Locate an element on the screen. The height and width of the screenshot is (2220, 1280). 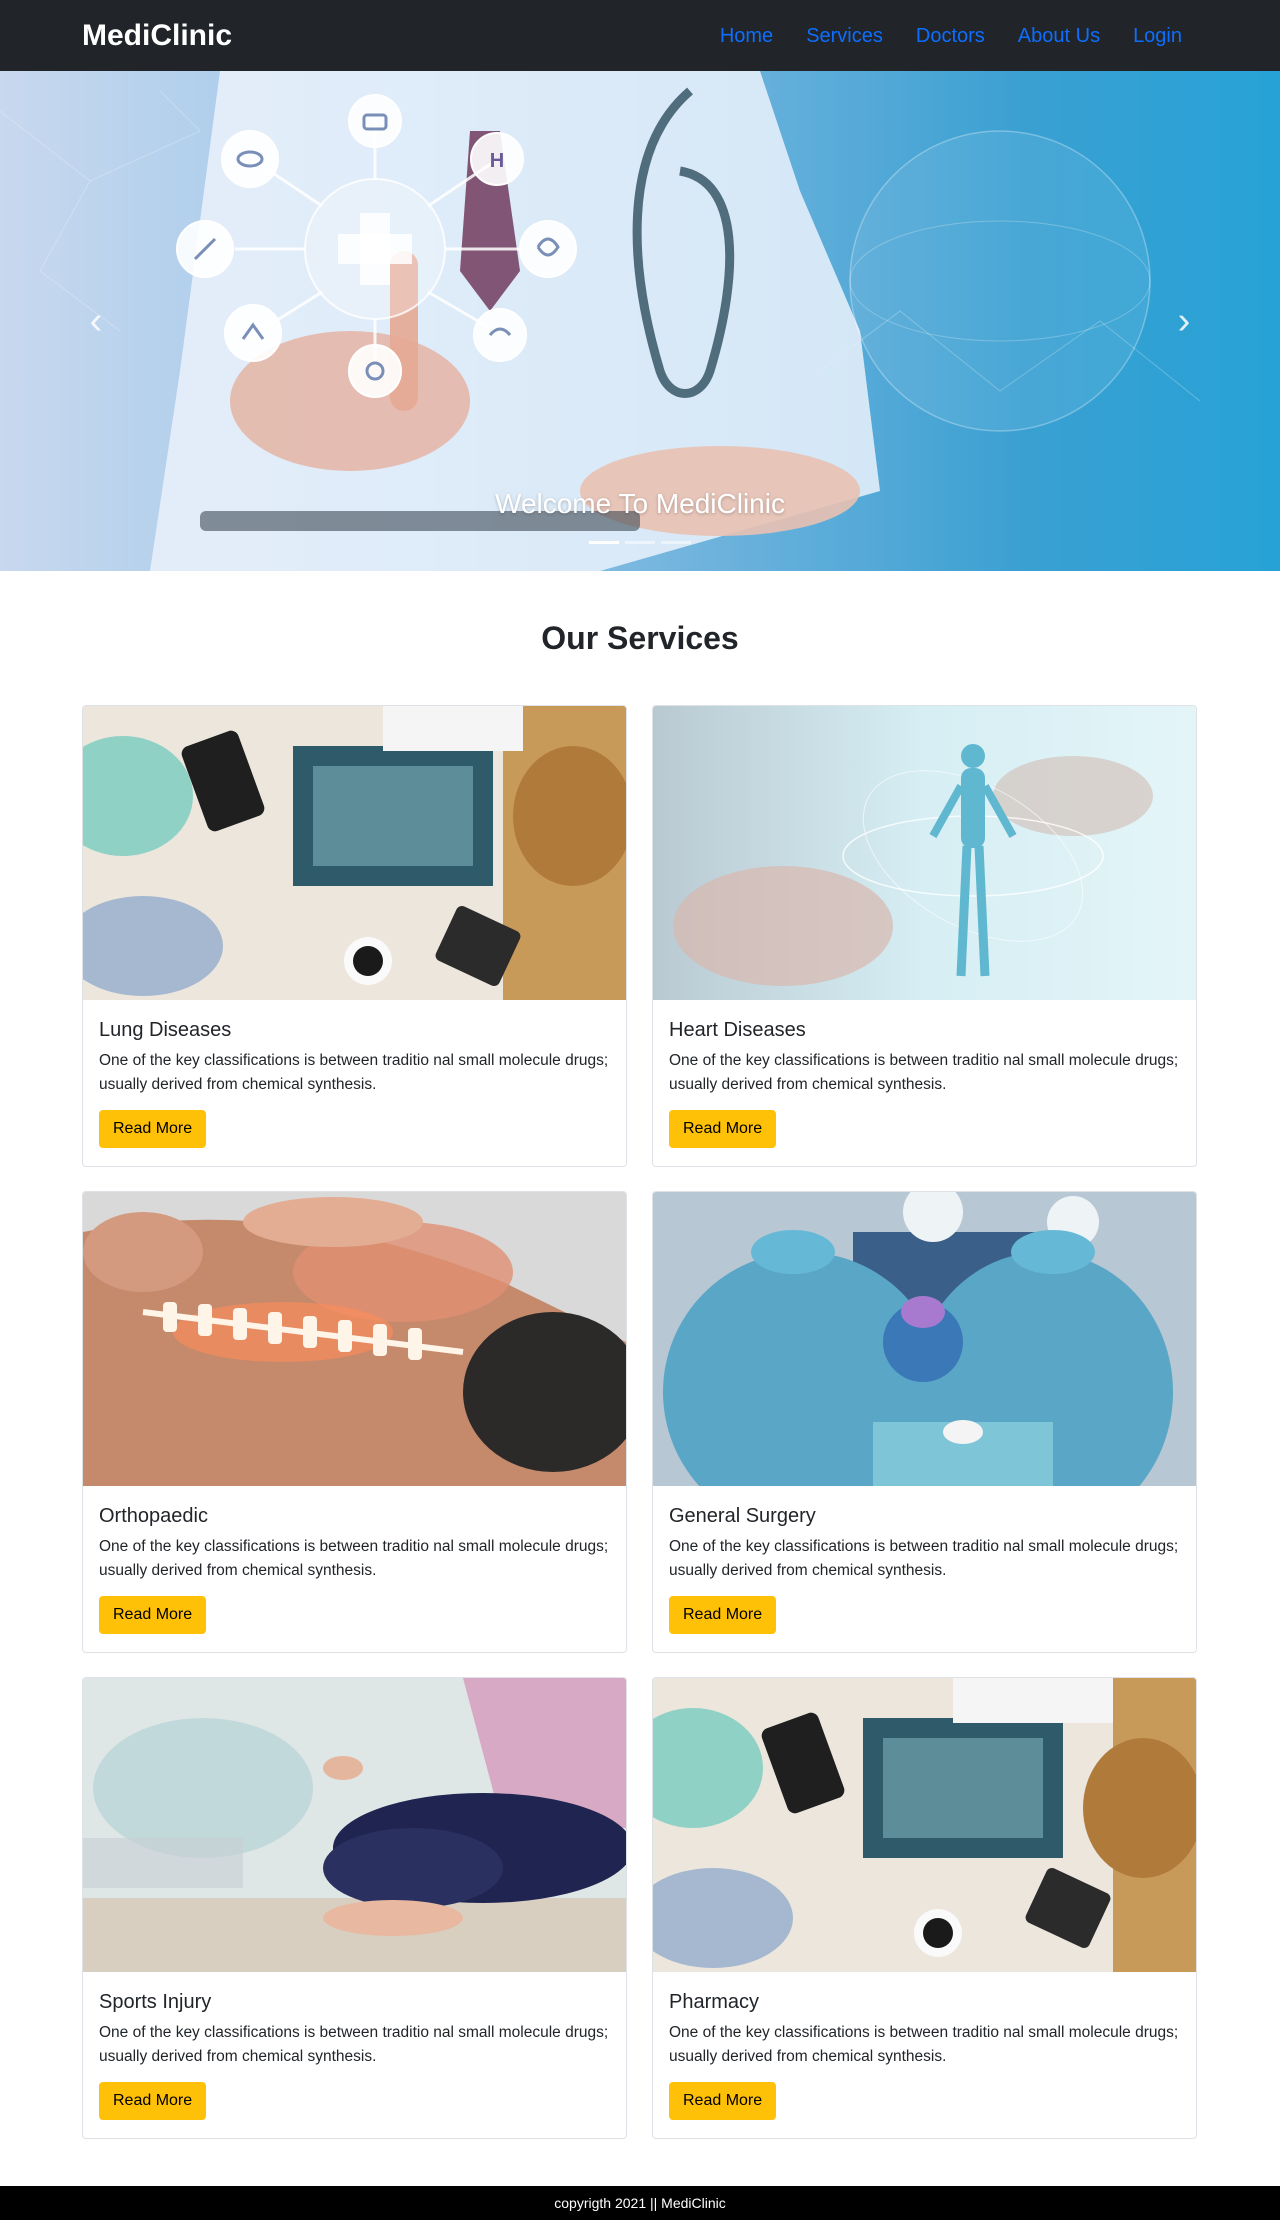
service-title: Pharmacy is located at coordinates (714, 2002).